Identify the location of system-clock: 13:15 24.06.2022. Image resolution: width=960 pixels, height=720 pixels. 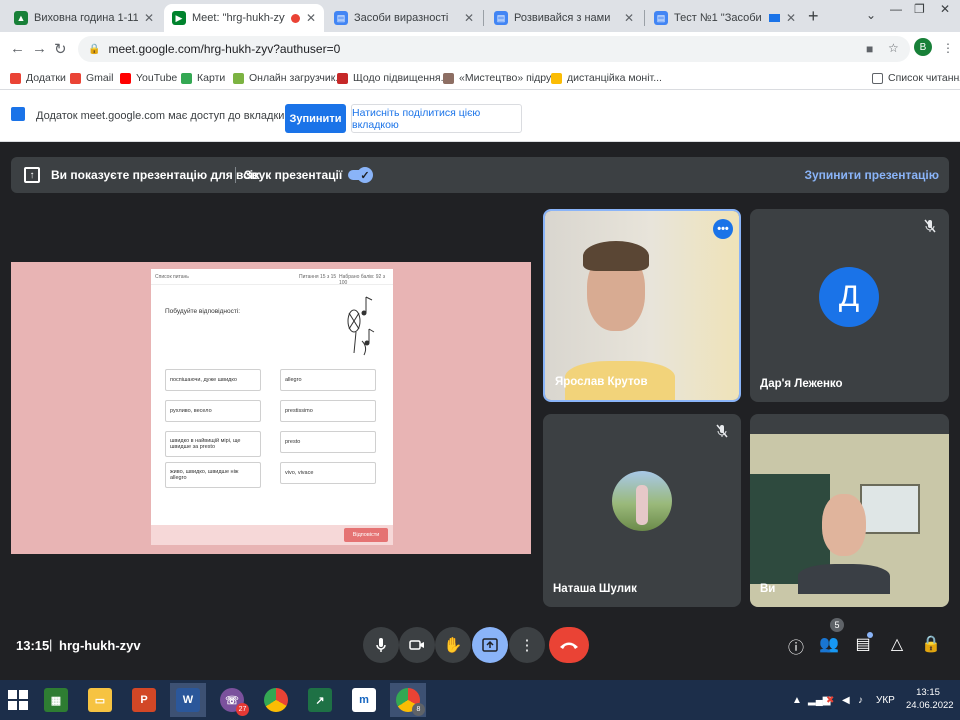
(930, 699).